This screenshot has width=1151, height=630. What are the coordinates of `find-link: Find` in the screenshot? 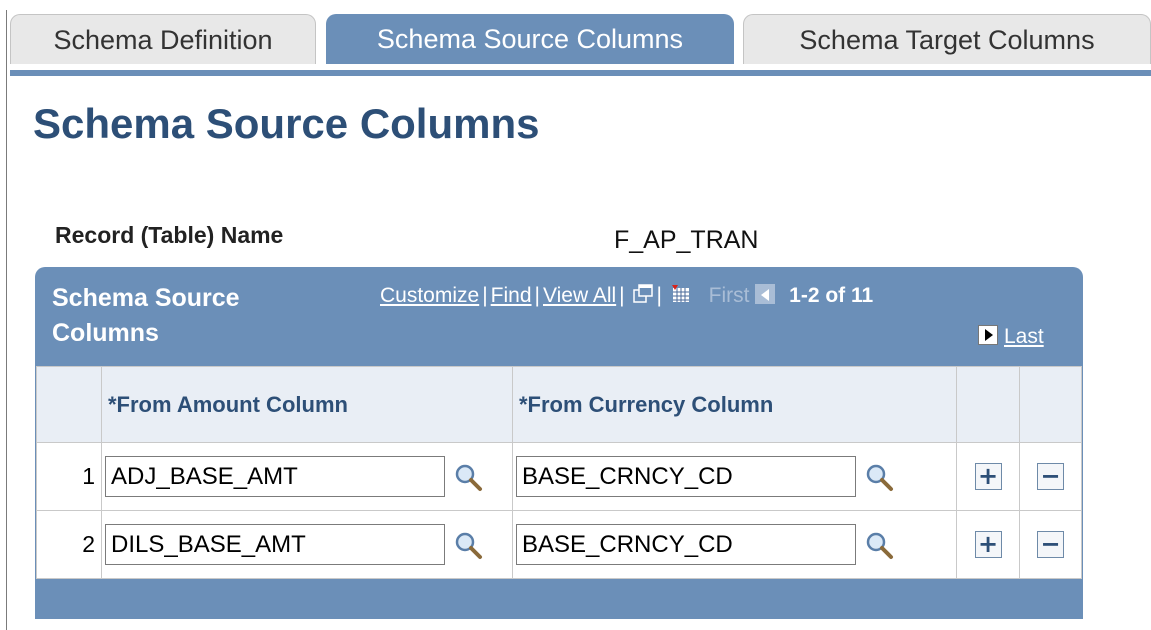 It's located at (511, 295).